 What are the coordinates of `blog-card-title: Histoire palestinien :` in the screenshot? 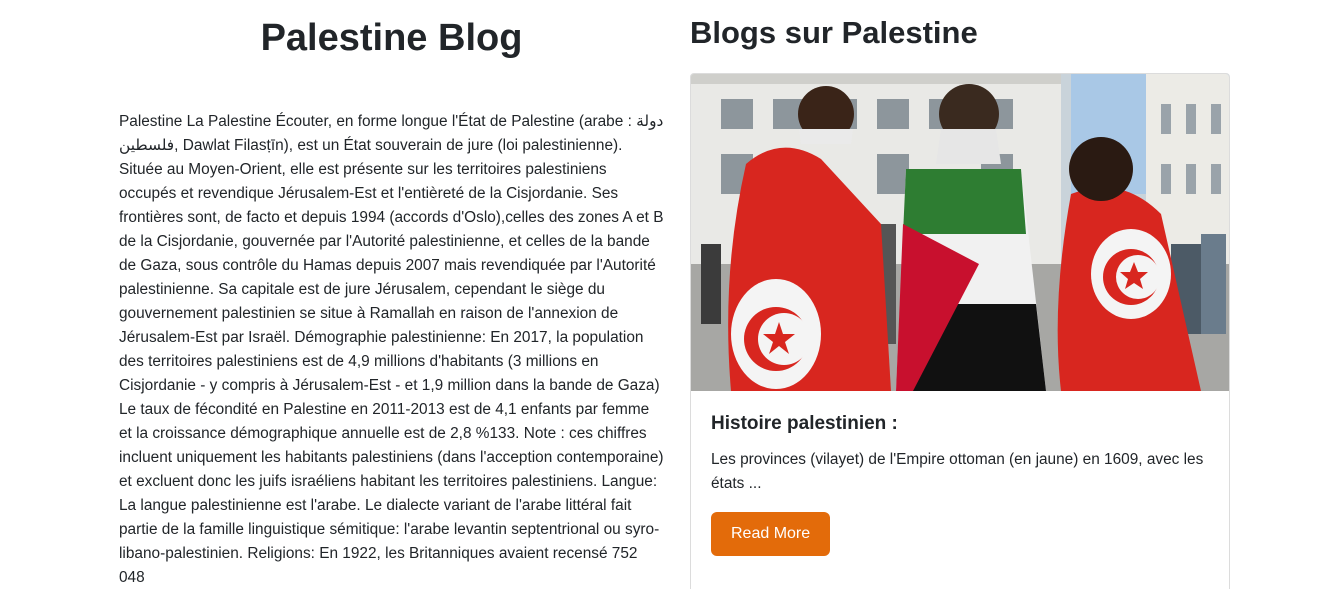 It's located at (804, 423).